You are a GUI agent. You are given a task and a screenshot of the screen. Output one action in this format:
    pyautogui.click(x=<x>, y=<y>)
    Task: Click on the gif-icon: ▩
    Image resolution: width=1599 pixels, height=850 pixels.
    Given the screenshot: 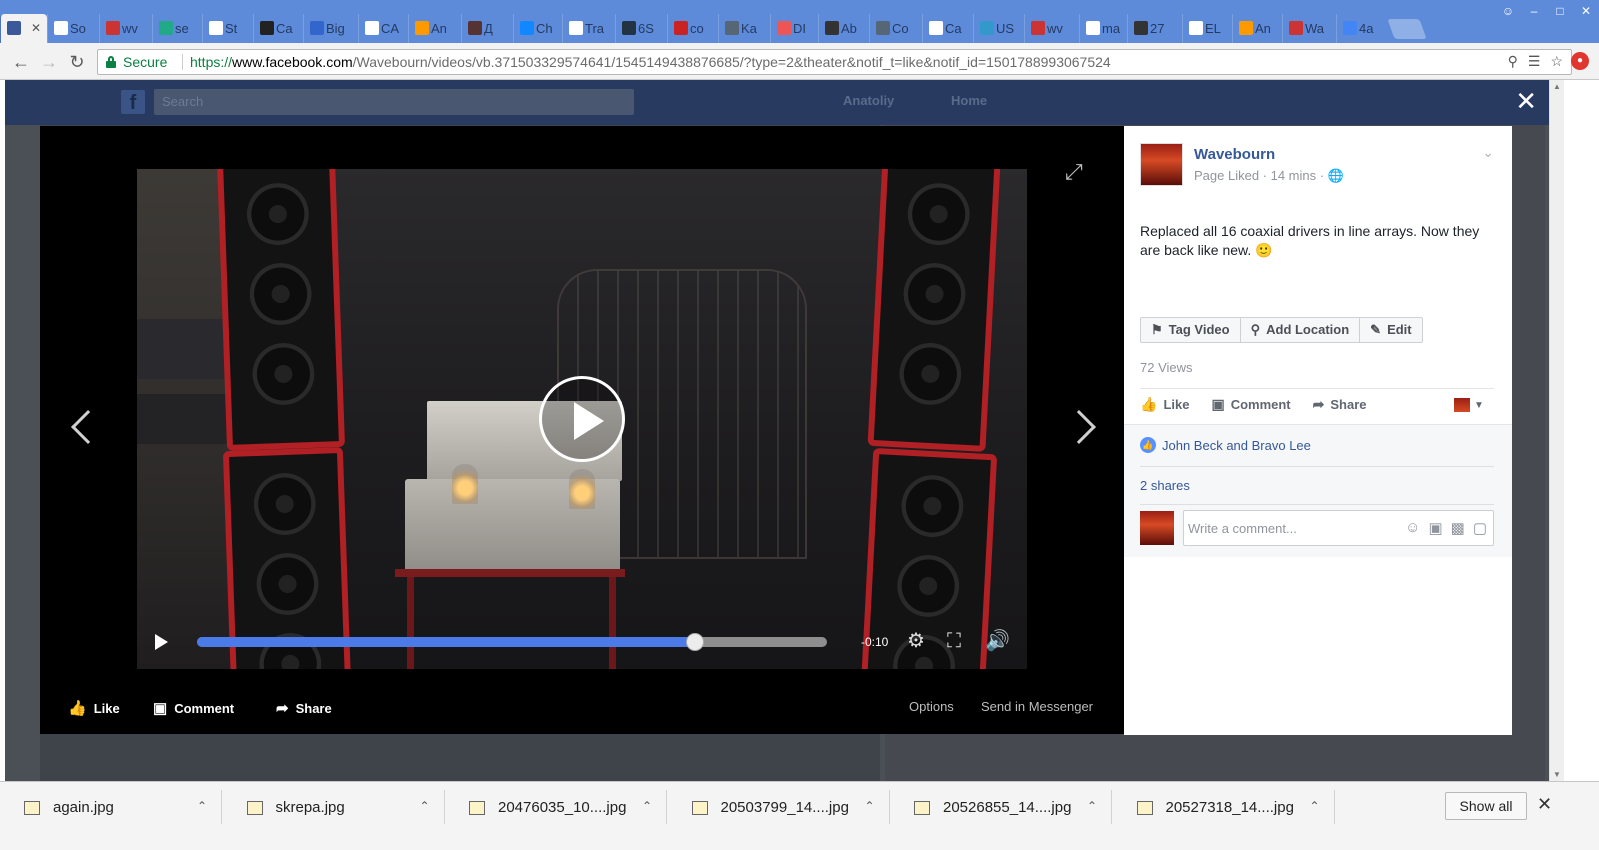 What is the action you would take?
    pyautogui.click(x=1458, y=528)
    